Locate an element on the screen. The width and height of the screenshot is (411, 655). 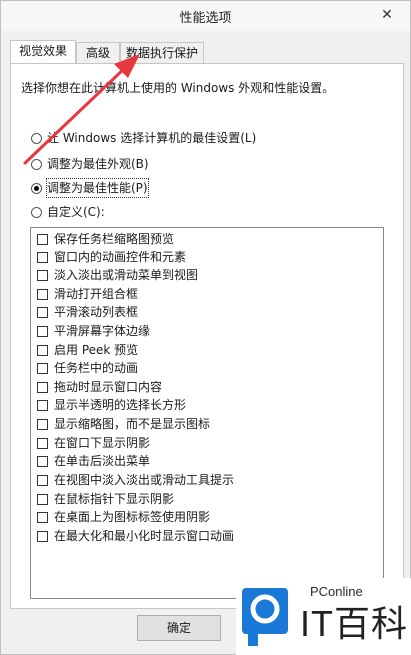
checkbox-label: 窗口内的动画控件和元素 is located at coordinates (120, 257).